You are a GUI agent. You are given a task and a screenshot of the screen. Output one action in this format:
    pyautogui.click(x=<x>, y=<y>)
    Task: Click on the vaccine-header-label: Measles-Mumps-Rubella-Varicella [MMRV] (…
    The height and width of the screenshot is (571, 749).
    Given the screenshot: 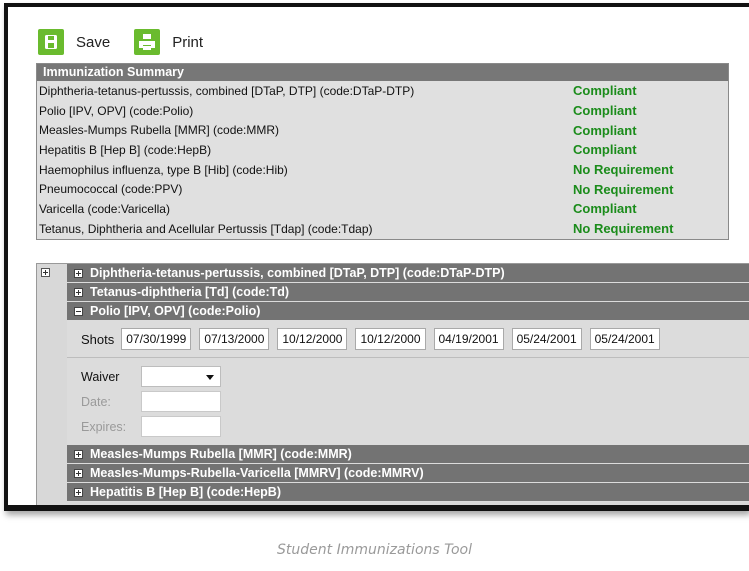 What is the action you would take?
    pyautogui.click(x=257, y=472)
    